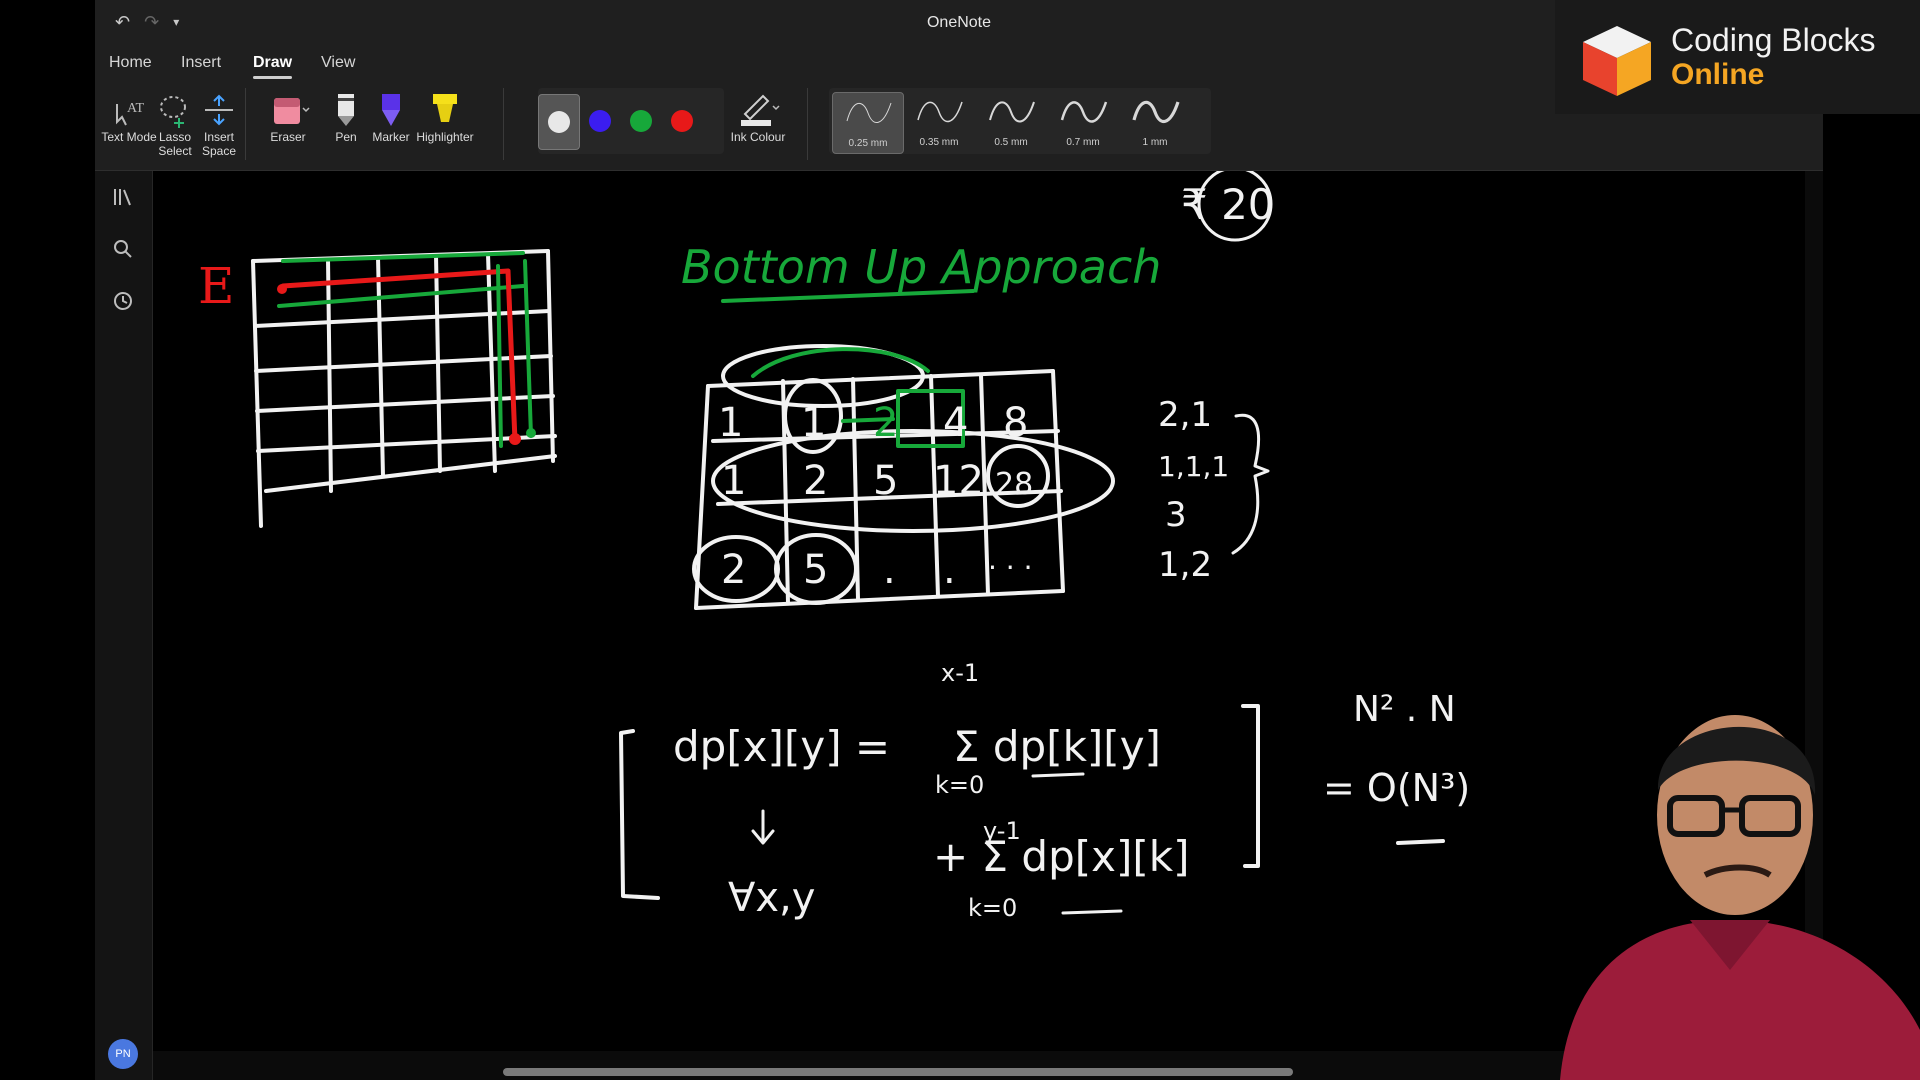 Image resolution: width=1920 pixels, height=1080 pixels. Describe the element at coordinates (921, 267) in the screenshot. I see `ink-title: Bottom Up Approach` at that location.